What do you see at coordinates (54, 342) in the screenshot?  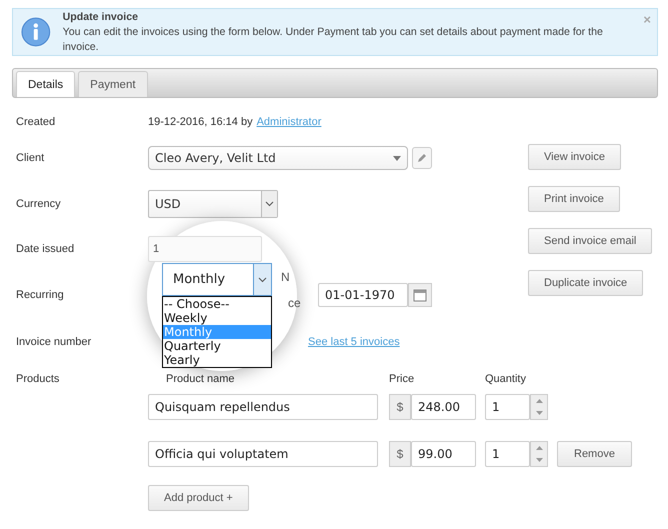 I see `field-label: Invoice number` at bounding box center [54, 342].